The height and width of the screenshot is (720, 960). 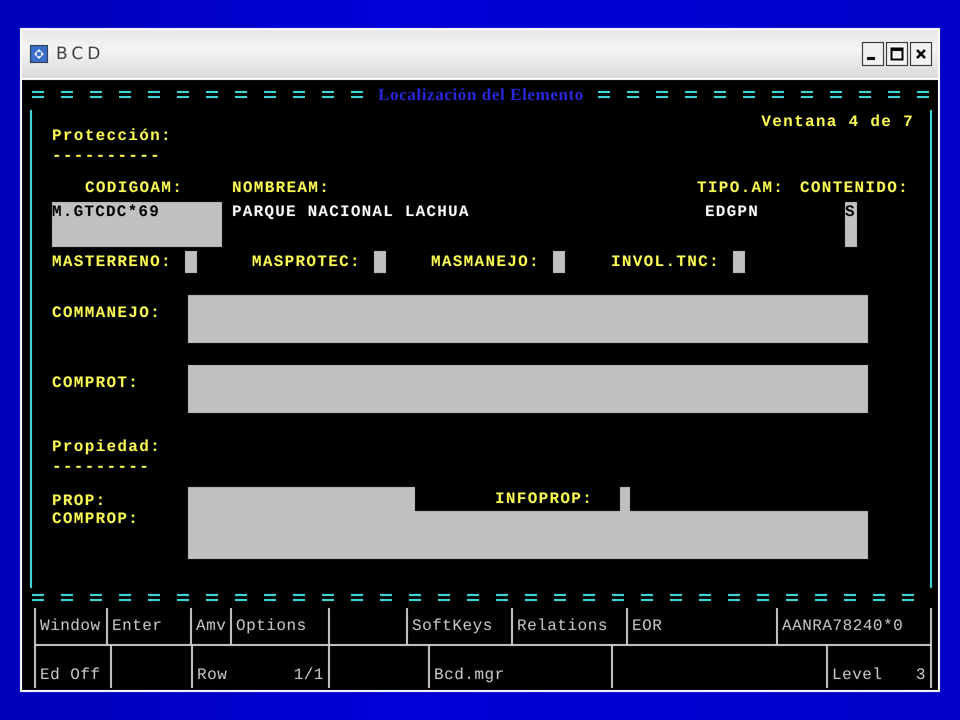 What do you see at coordinates (101, 467) in the screenshot?
I see `heading-underline: ---------` at bounding box center [101, 467].